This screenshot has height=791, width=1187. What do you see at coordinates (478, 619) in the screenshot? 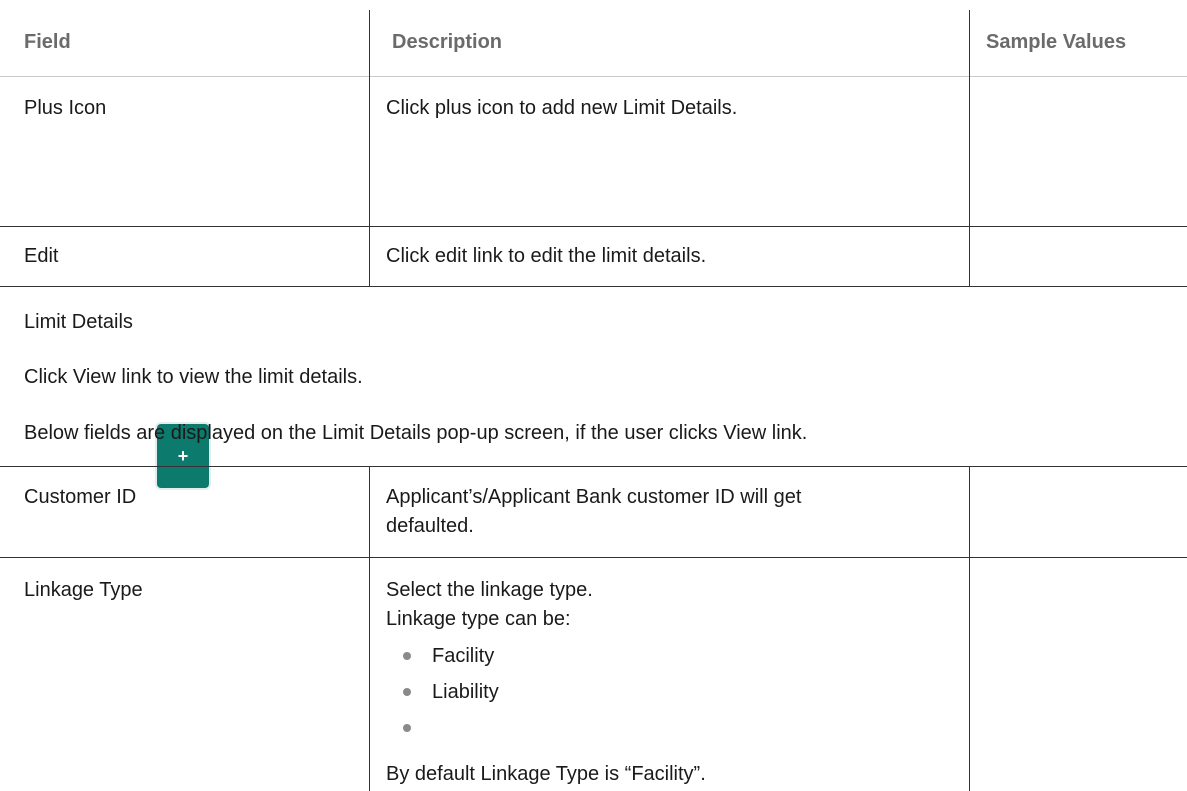
I see `field-description-line: Linkage type can be:` at bounding box center [478, 619].